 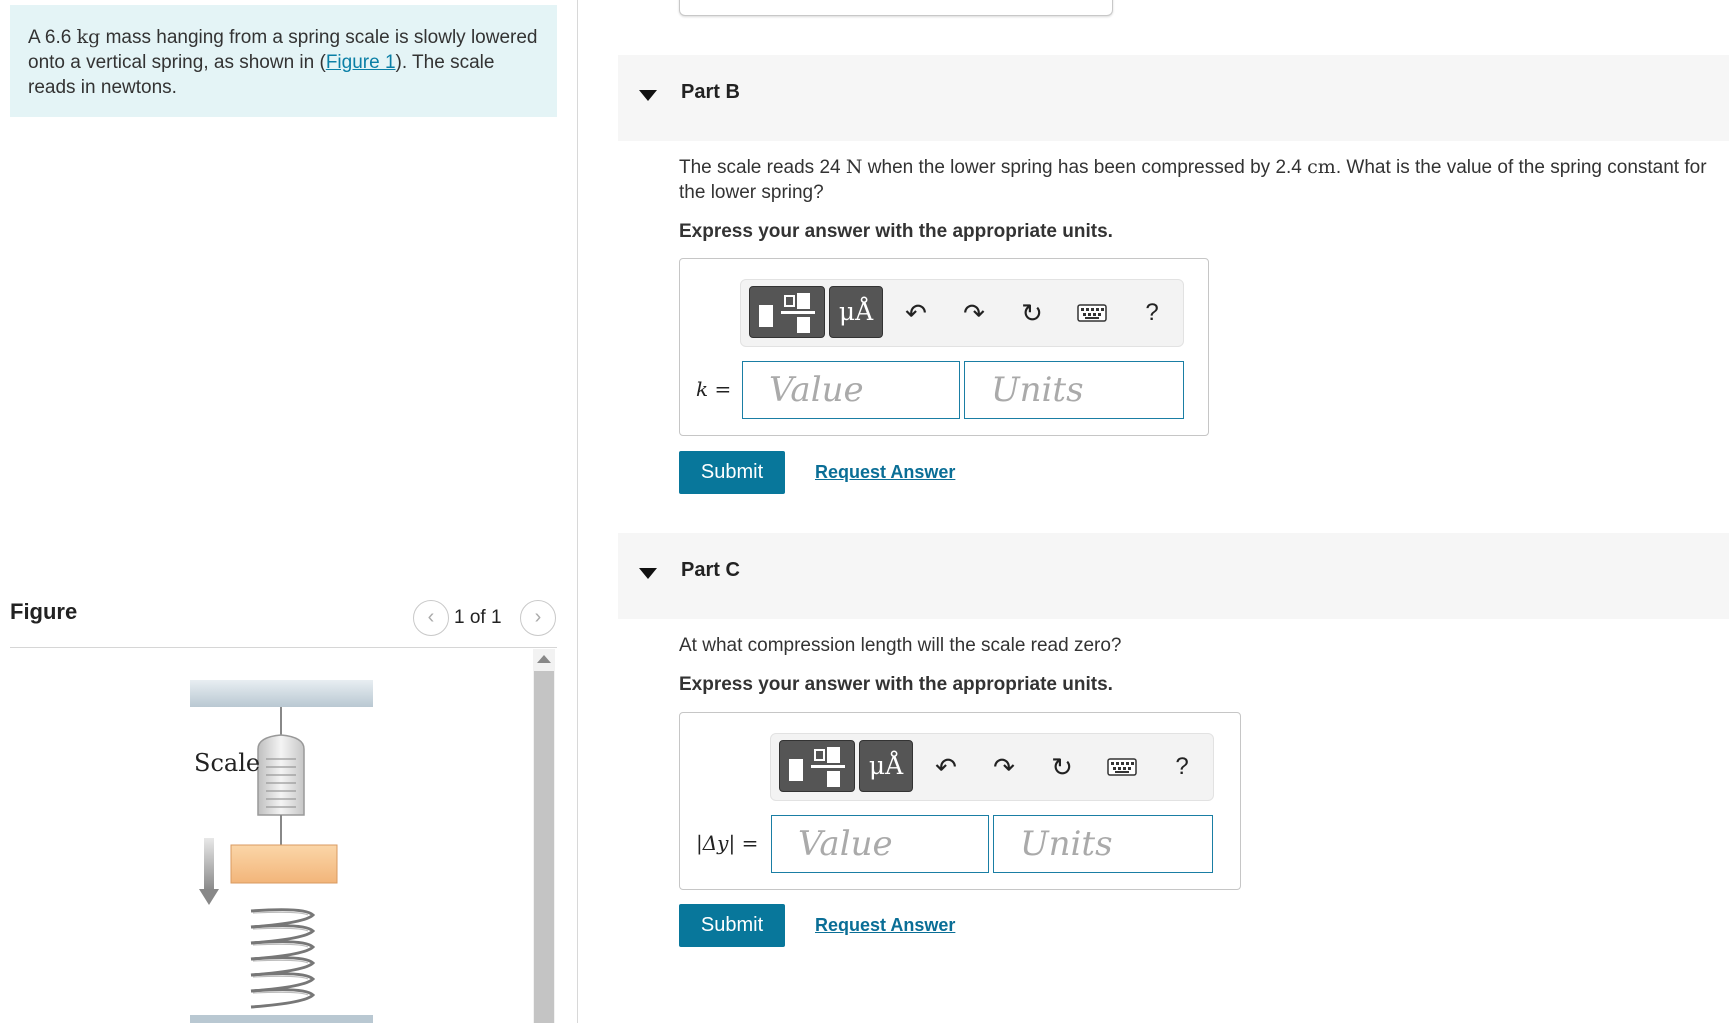 I want to click on force-unit: N, so click(x=854, y=167).